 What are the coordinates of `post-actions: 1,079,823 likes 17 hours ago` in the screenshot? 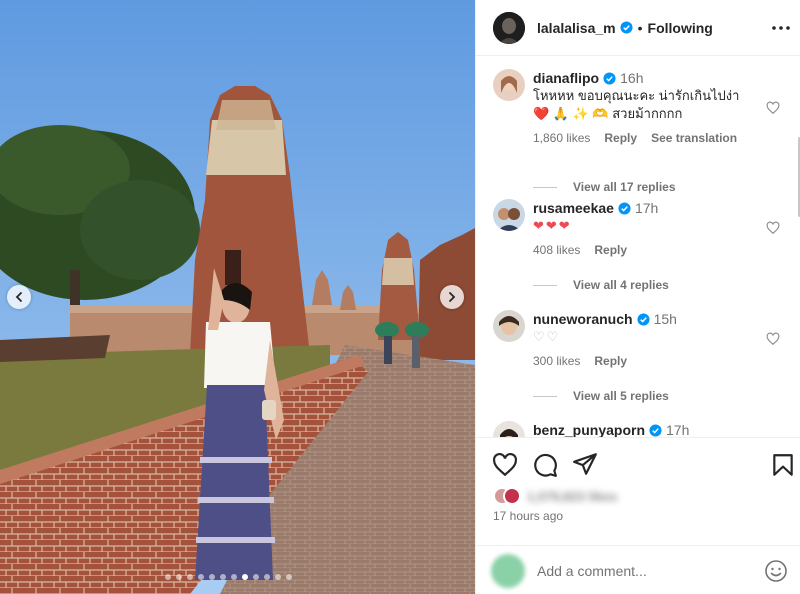 It's located at (638, 515).